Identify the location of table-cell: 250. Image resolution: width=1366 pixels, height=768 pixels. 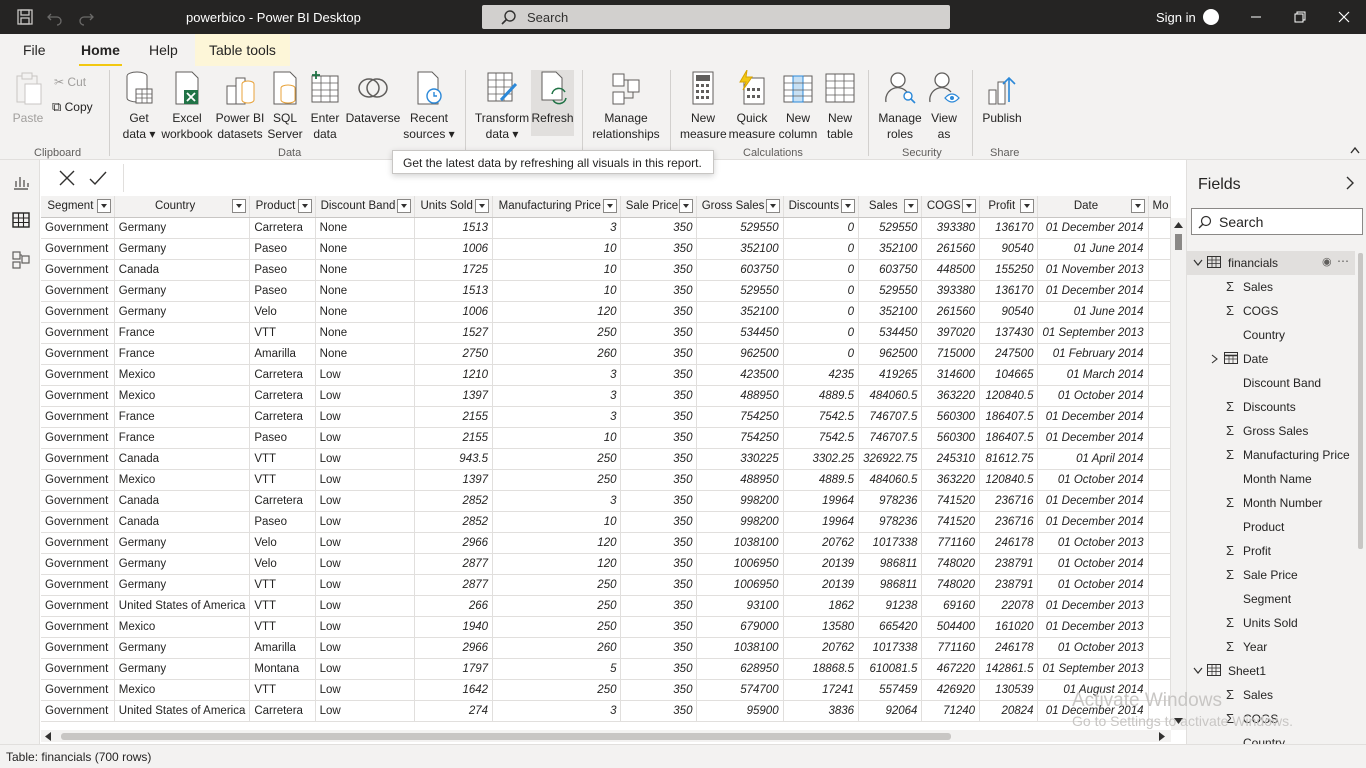
(557, 606).